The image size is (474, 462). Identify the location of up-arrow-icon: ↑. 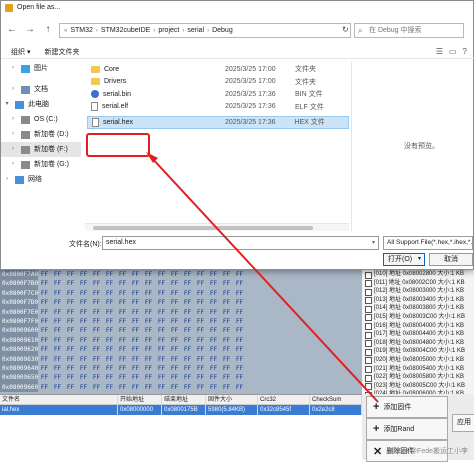
(48, 30).